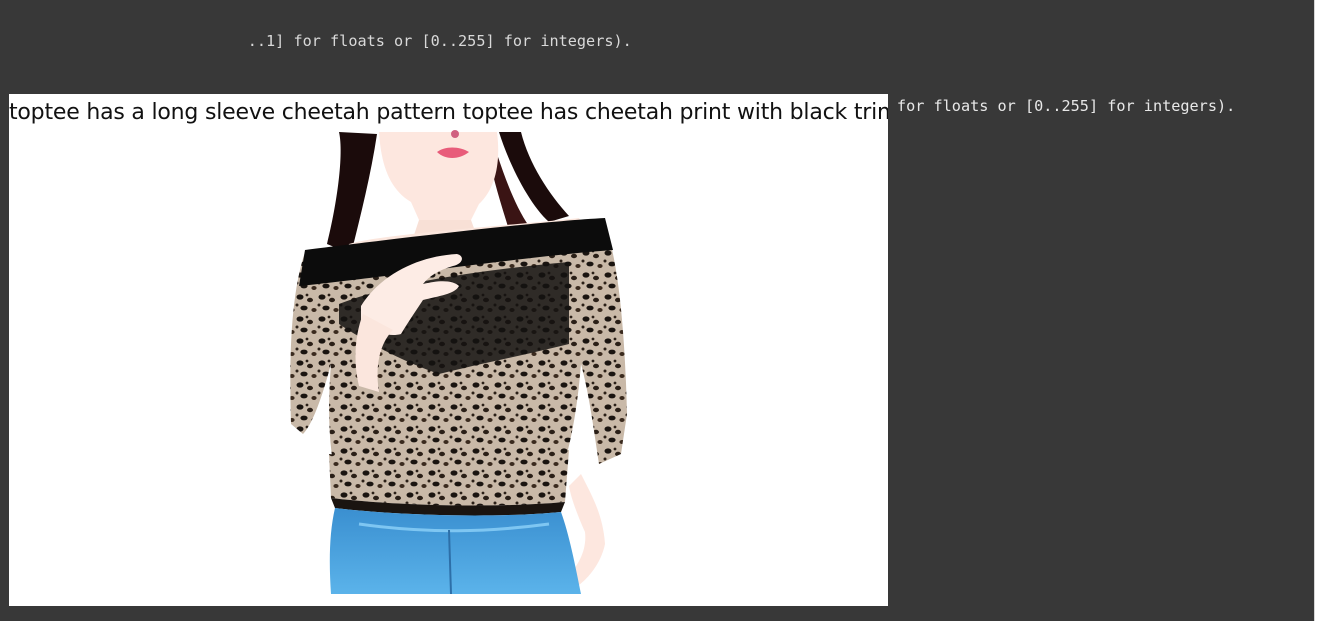 The width and height of the screenshot is (1327, 621). I want to click on gutter-divider, so click(1314, 310).